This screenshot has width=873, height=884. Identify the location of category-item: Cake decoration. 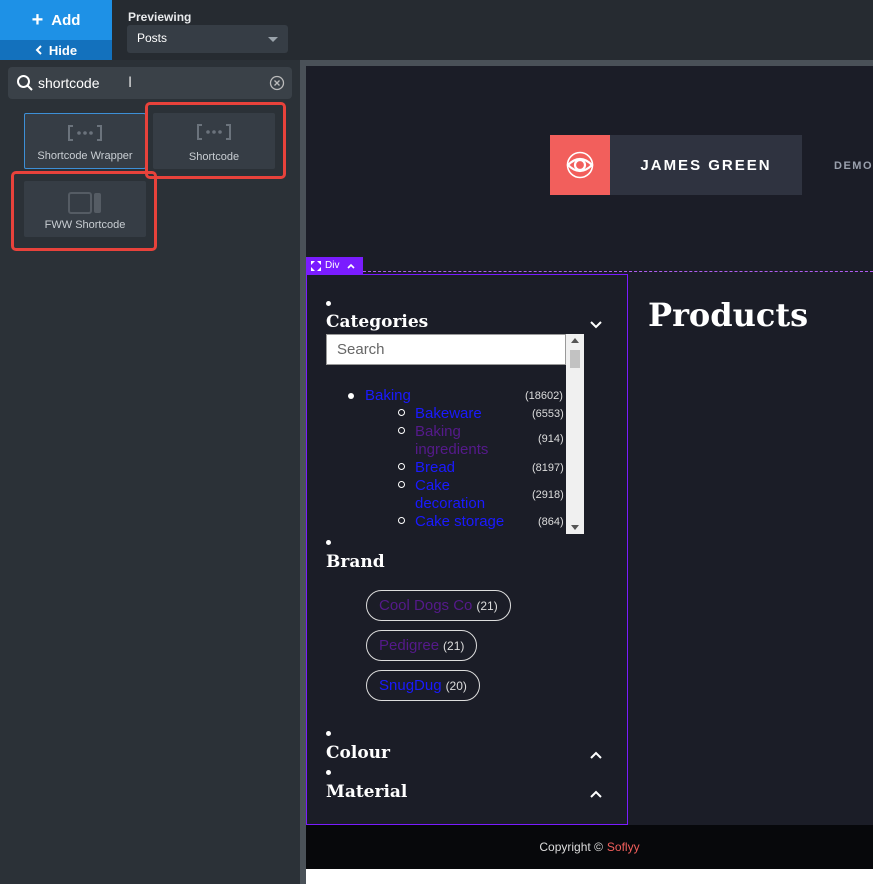
(465, 495).